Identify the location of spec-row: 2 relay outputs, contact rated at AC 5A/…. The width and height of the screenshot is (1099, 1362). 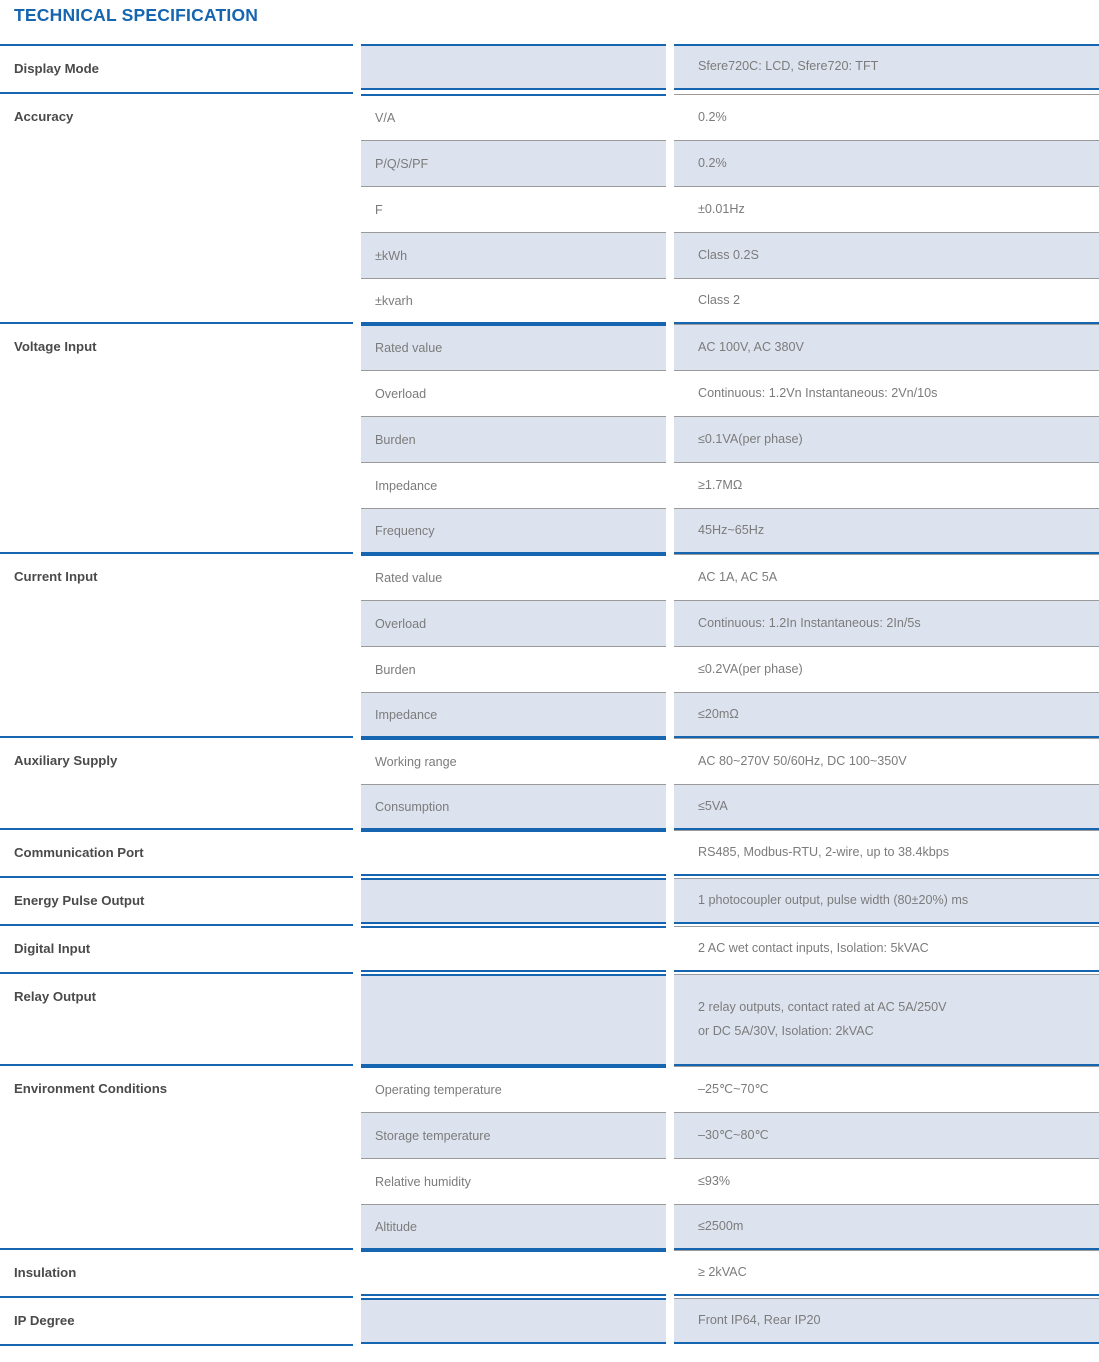
(730, 1020).